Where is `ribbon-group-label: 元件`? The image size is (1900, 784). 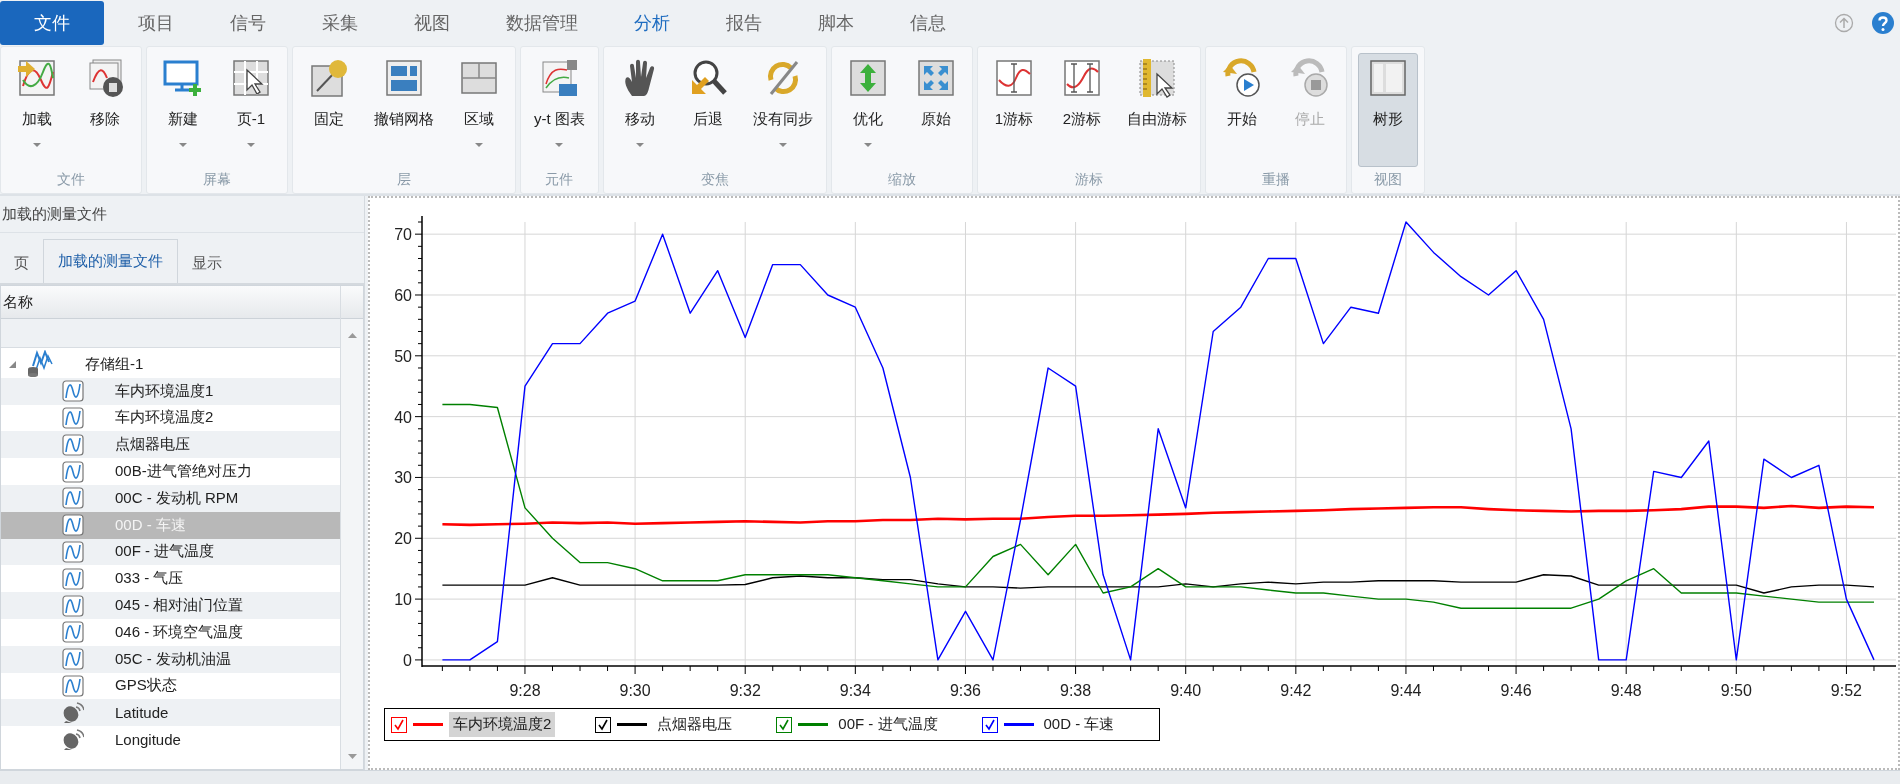
ribbon-group-label: 元件 is located at coordinates (559, 179).